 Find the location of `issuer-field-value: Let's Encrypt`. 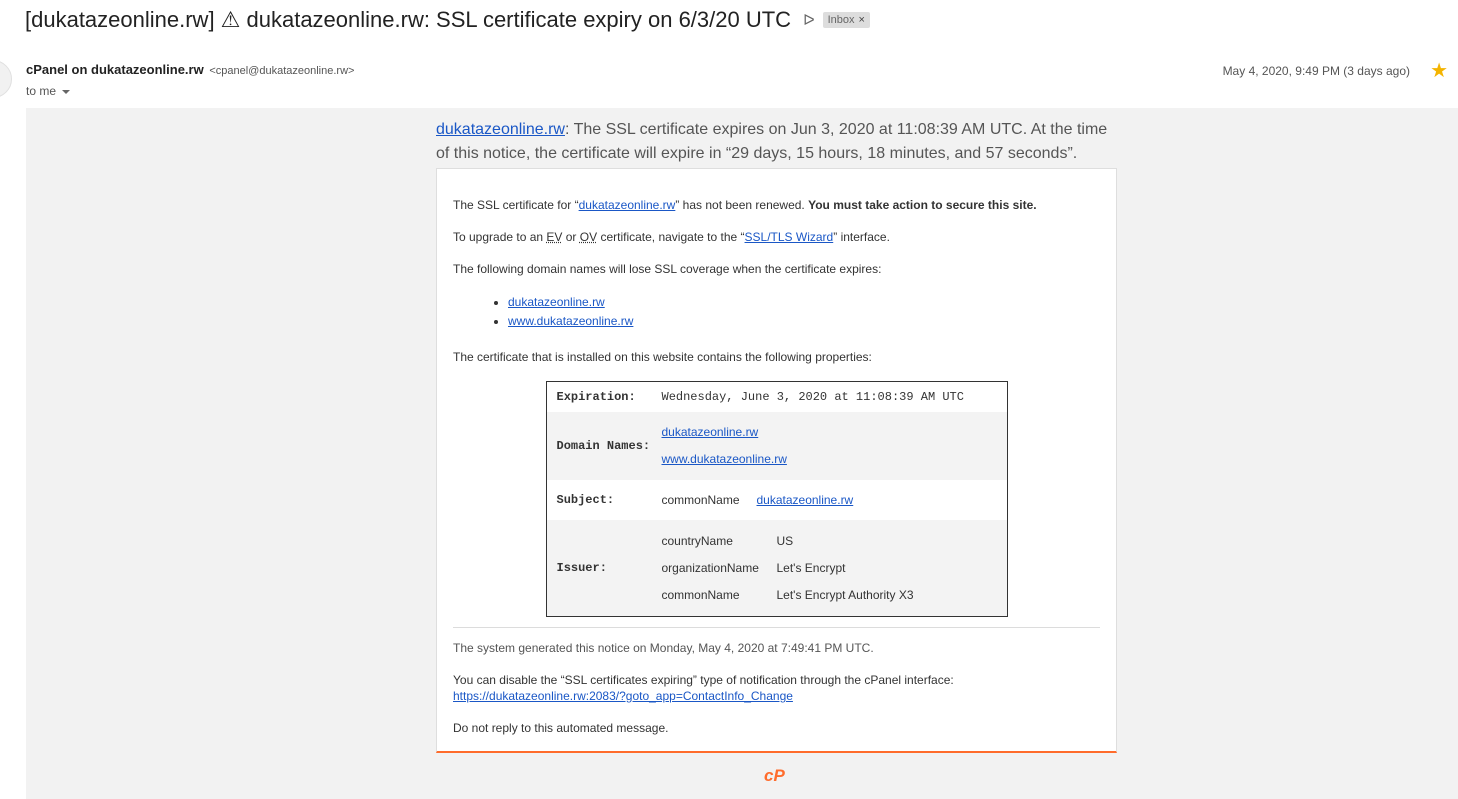

issuer-field-value: Let's Encrypt is located at coordinates (811, 567).